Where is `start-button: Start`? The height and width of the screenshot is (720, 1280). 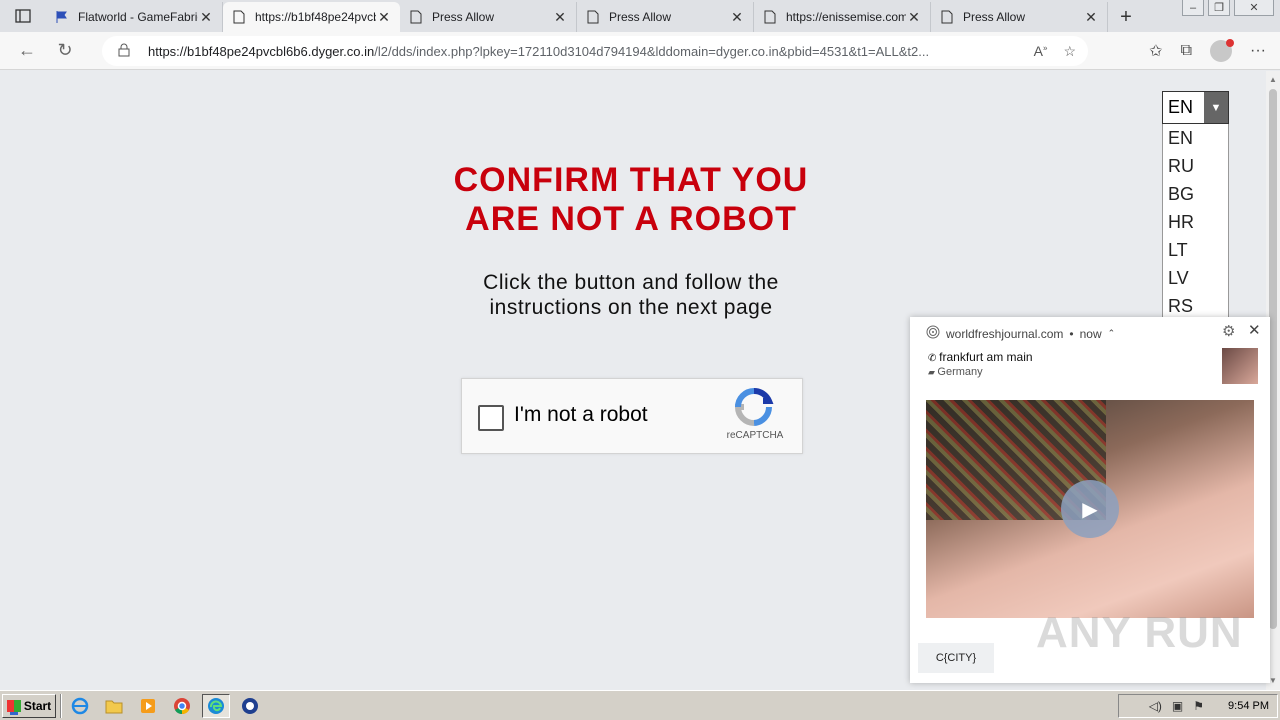
start-button: Start is located at coordinates (29, 705).